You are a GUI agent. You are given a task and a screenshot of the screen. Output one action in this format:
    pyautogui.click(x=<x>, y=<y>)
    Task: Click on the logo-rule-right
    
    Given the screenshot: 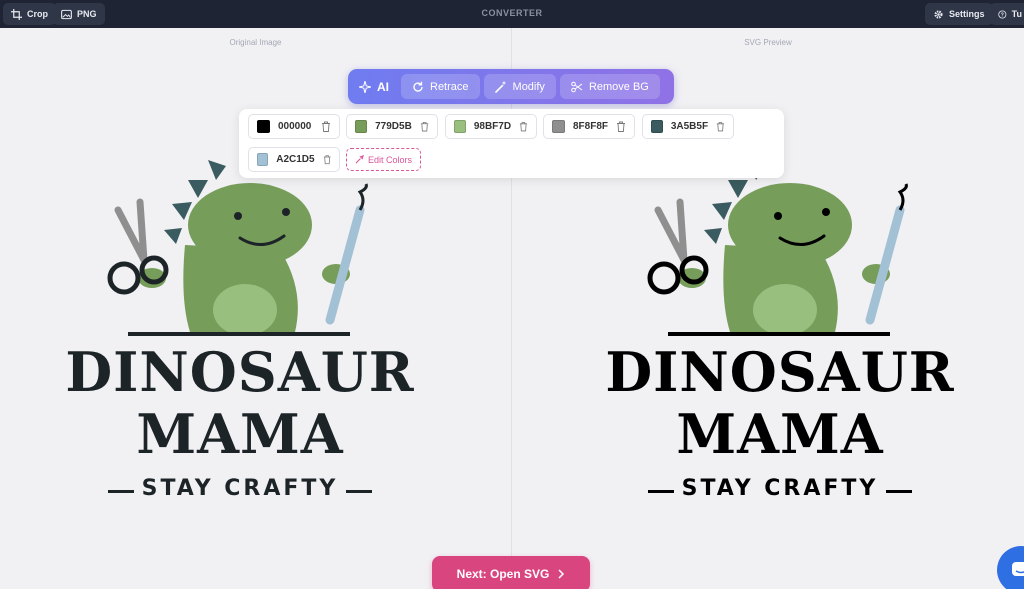 What is the action you would take?
    pyautogui.click(x=359, y=491)
    